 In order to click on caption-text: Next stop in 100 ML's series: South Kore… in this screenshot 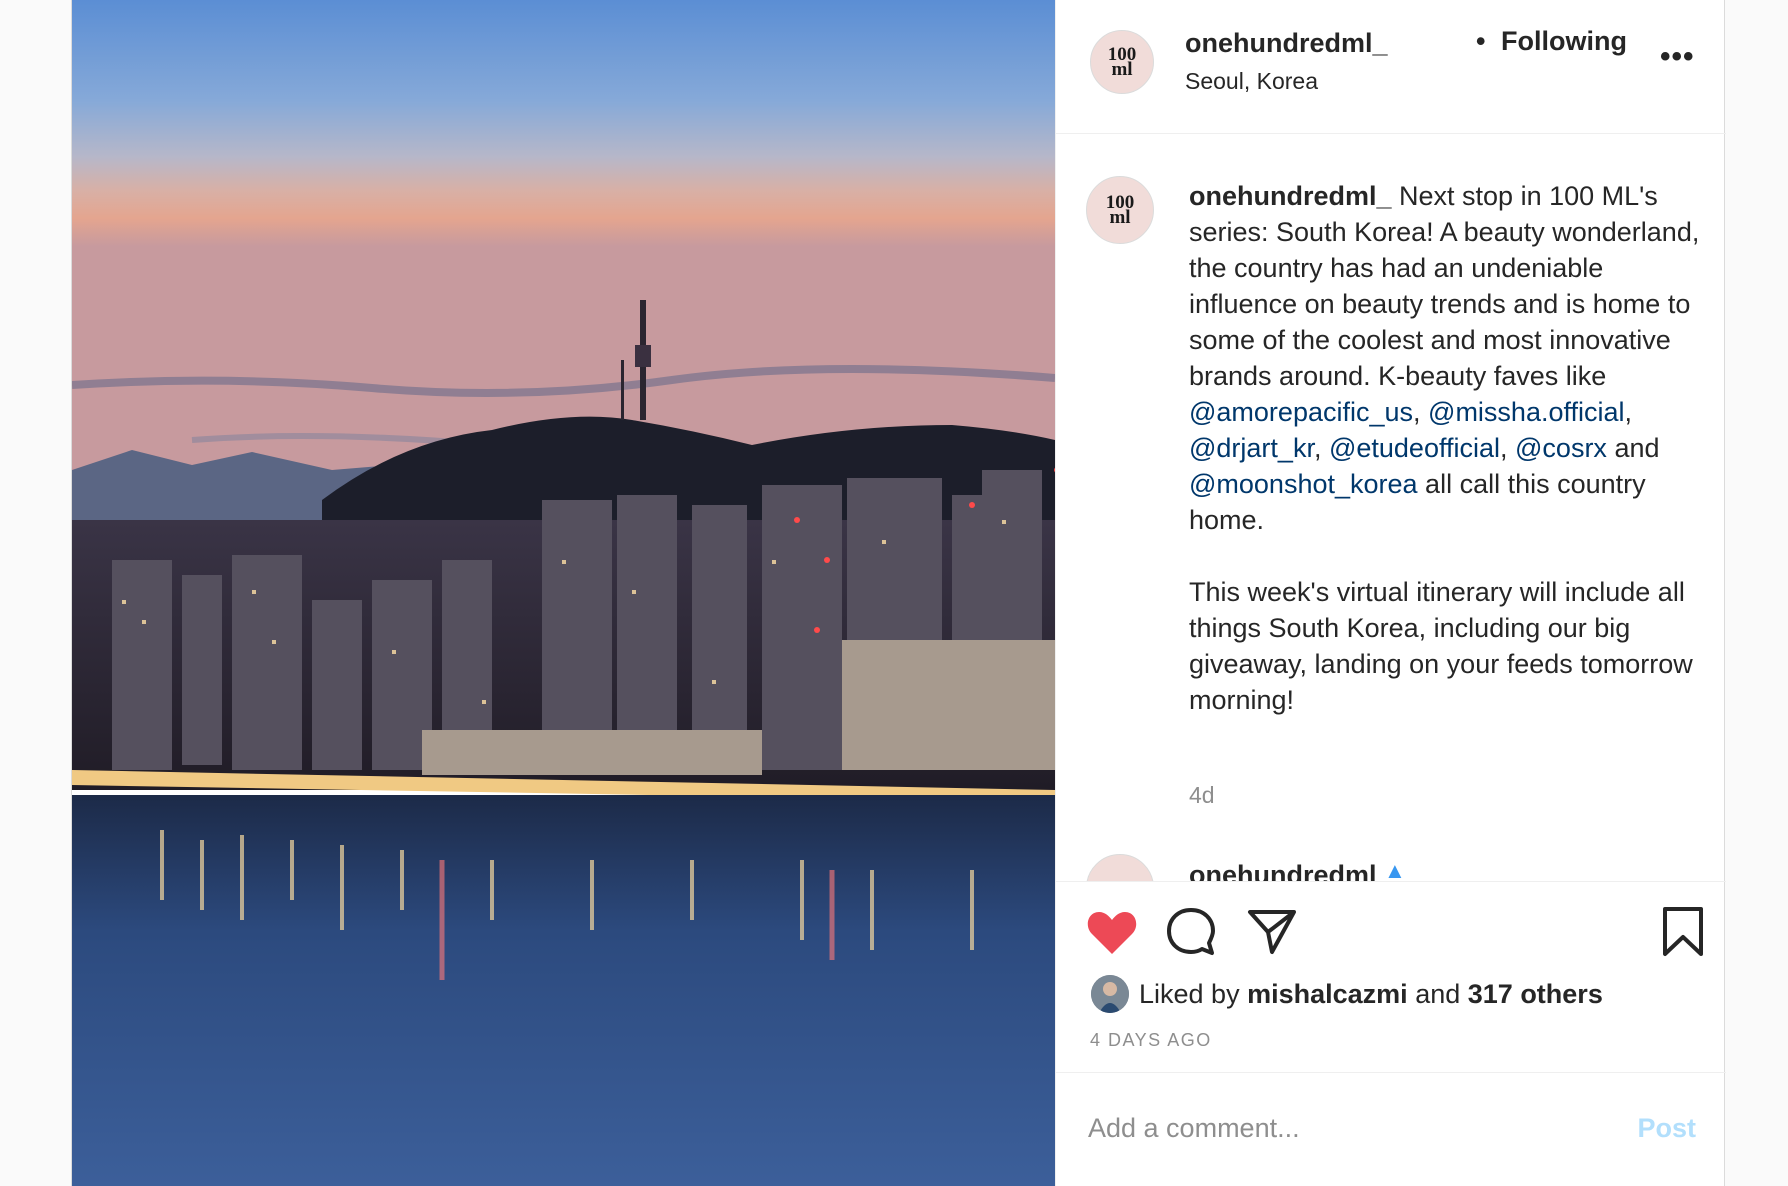, I will do `click(1448, 286)`.